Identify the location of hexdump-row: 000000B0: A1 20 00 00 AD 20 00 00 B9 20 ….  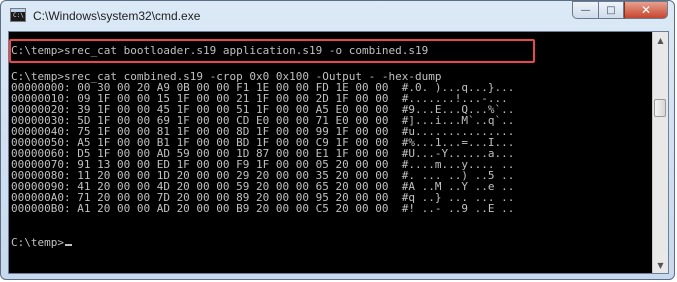
(263, 208).